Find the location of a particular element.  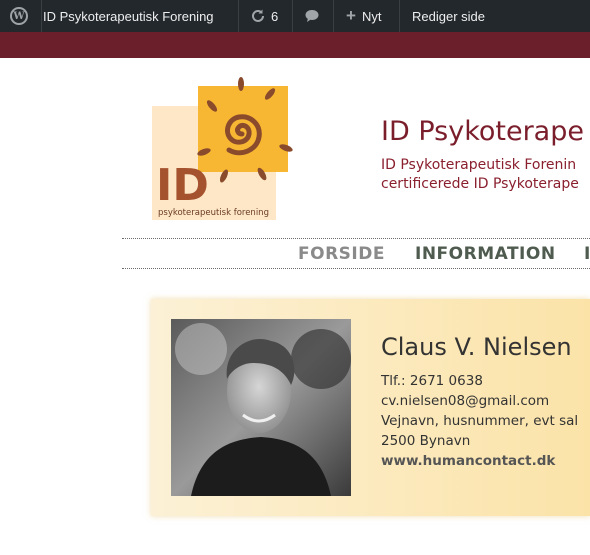

menu-item-forside: FORSIDE is located at coordinates (341, 254).